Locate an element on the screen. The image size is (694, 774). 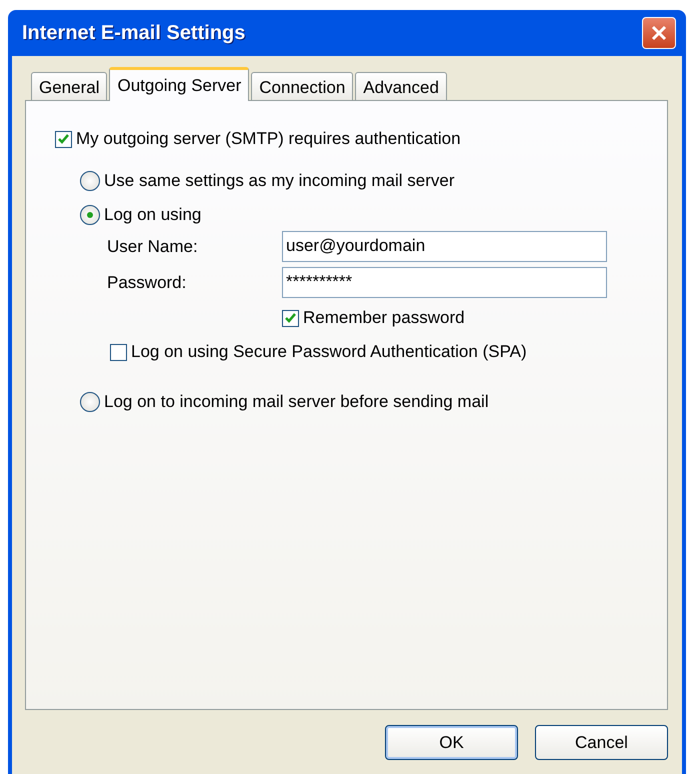
tab: General is located at coordinates (69, 86).